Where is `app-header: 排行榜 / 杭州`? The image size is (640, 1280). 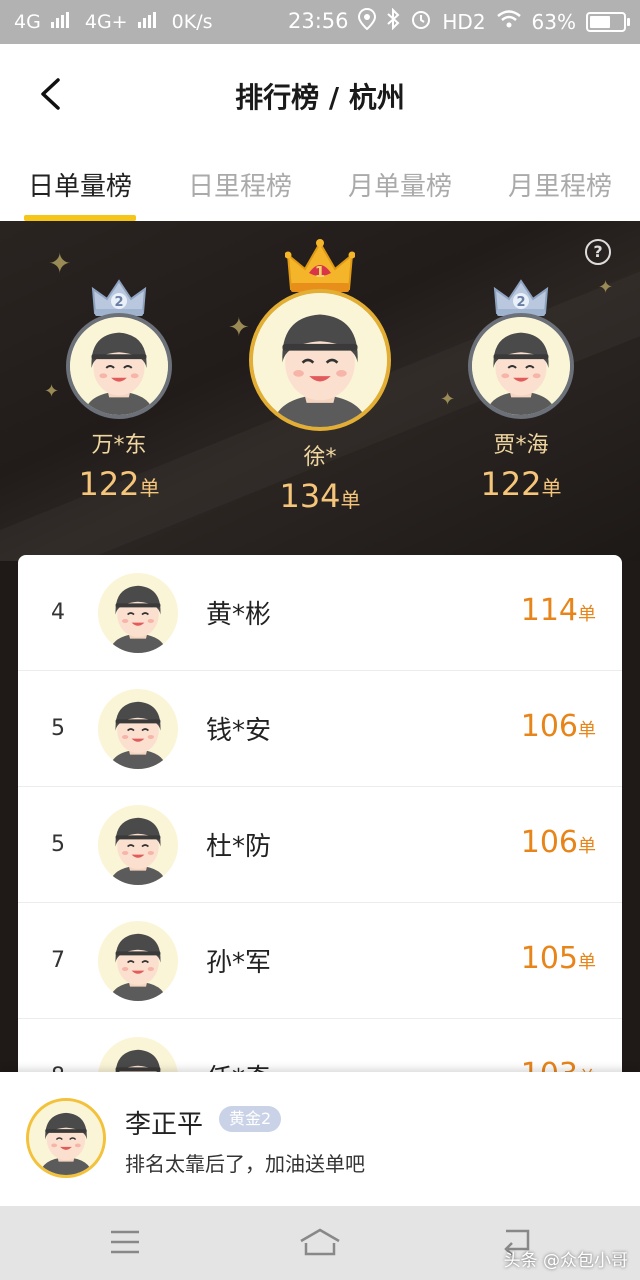
app-header: 排行榜 / 杭州 is located at coordinates (320, 94).